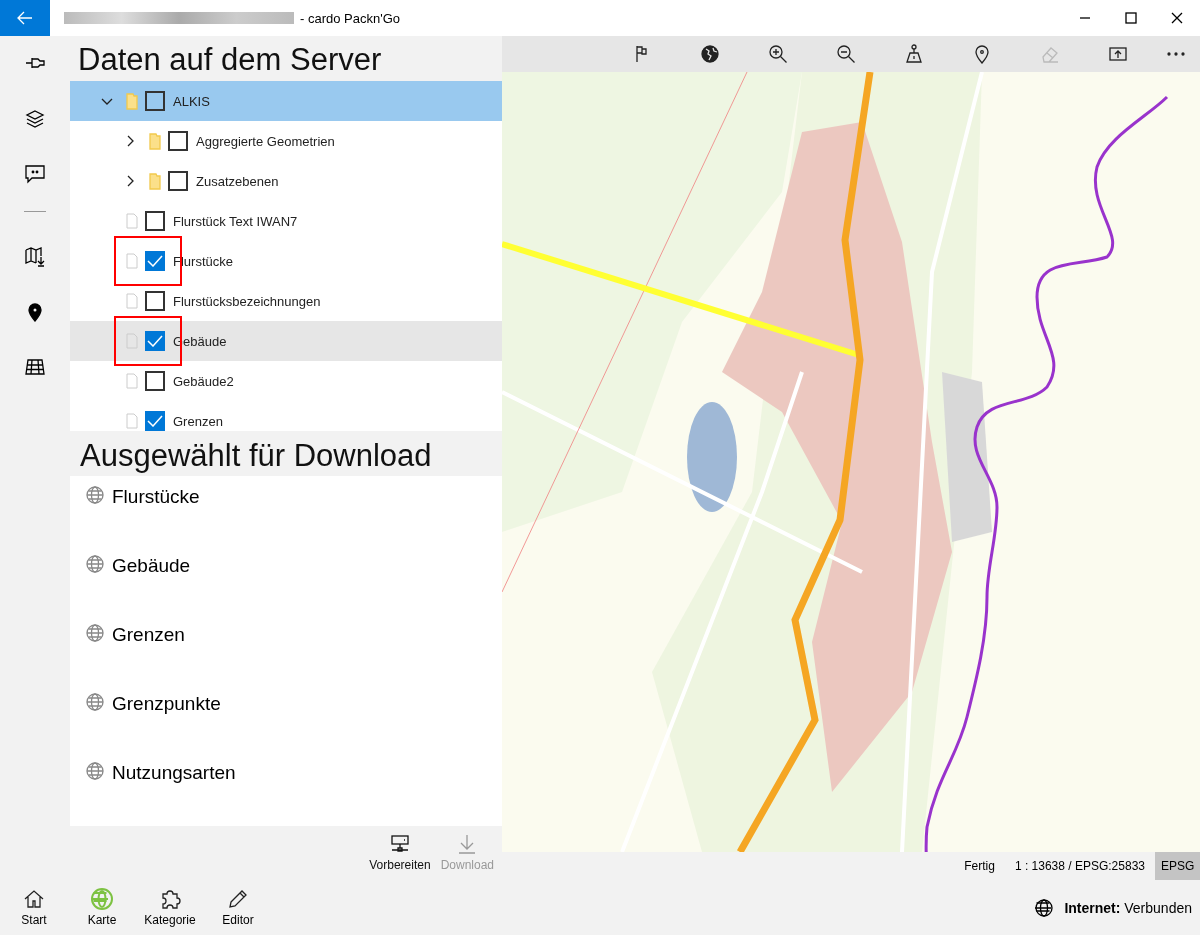 The image size is (1200, 935). What do you see at coordinates (174, 773) in the screenshot?
I see `download-item: Nutzungsarten` at bounding box center [174, 773].